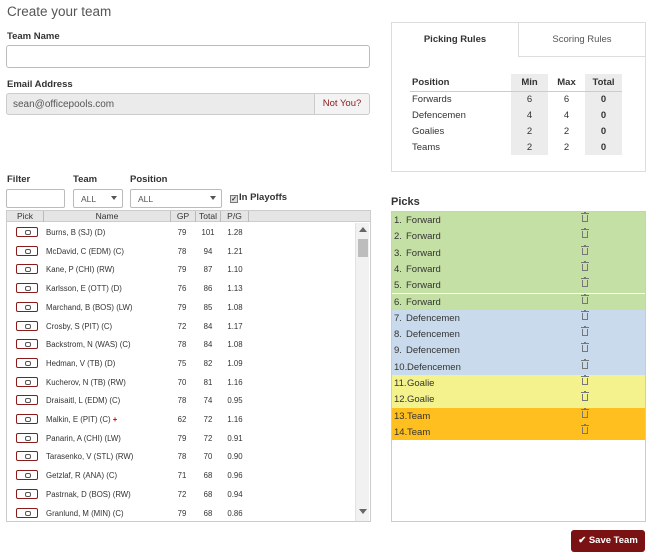  Describe the element at coordinates (208, 382) in the screenshot. I see `player-total: 81` at that location.